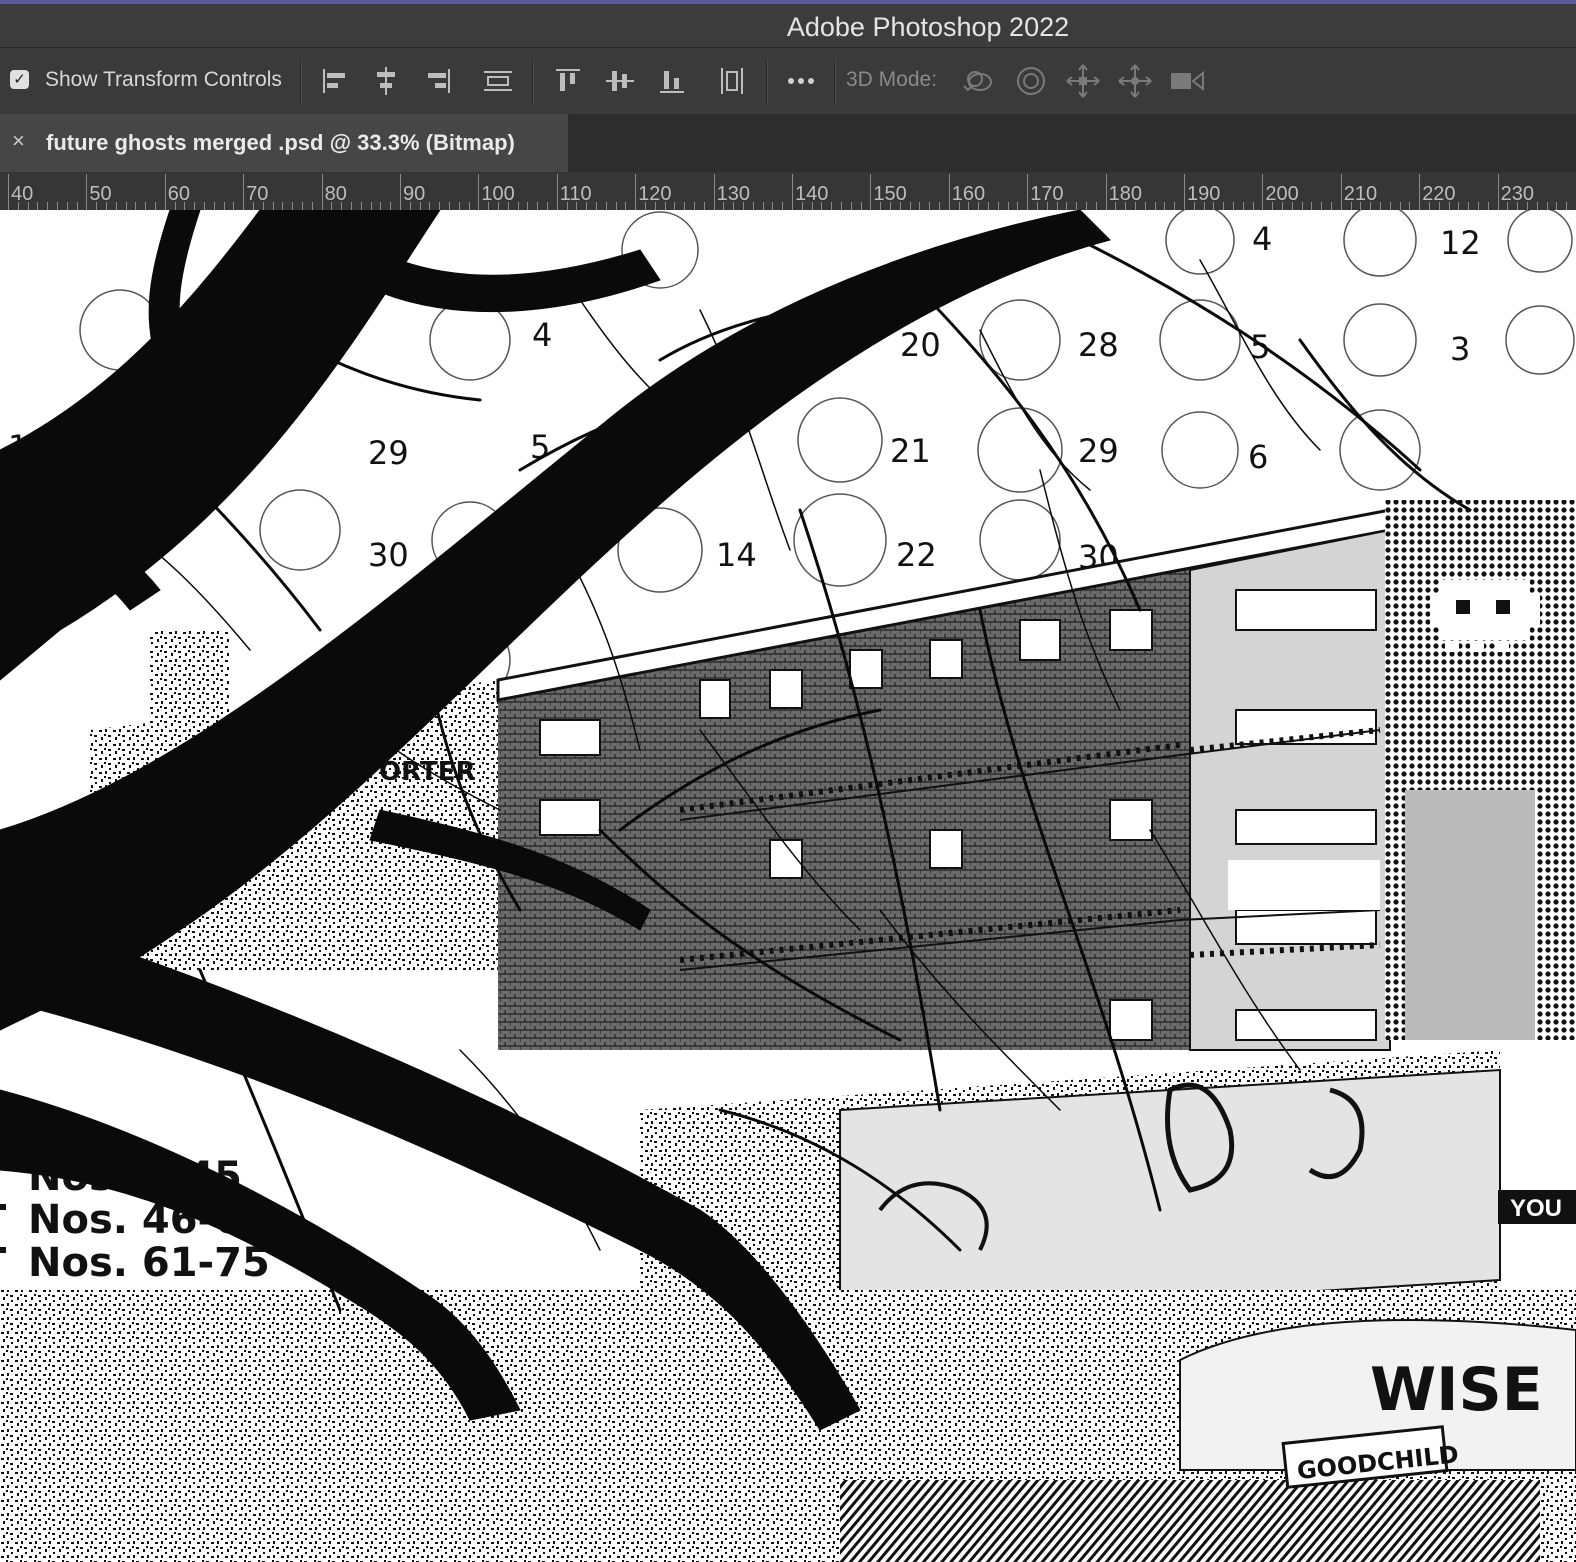 The image size is (1576, 1562). What do you see at coordinates (388, 453) in the screenshot?
I see `overlay-number: 29` at bounding box center [388, 453].